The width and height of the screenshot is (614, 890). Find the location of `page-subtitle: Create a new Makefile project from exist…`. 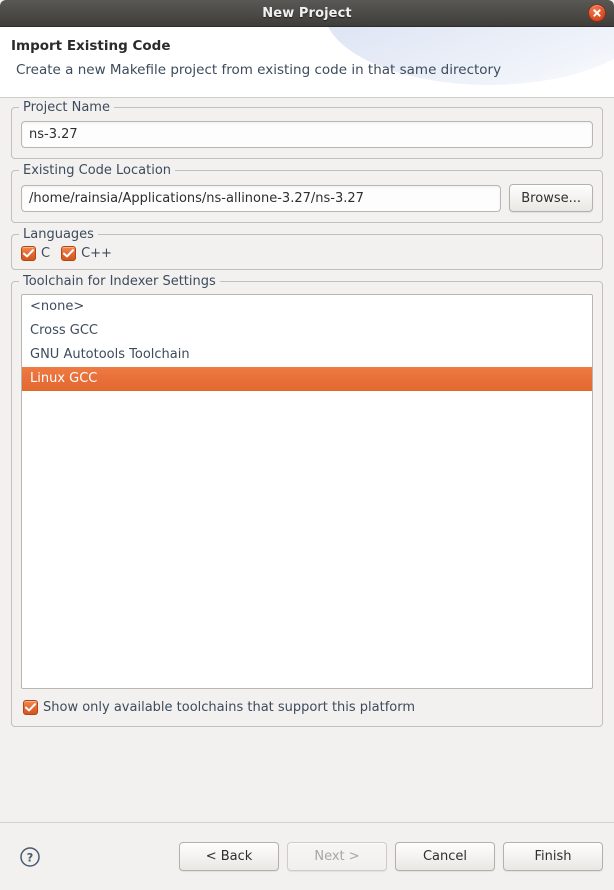

page-subtitle: Create a new Makefile project from exist… is located at coordinates (259, 70).